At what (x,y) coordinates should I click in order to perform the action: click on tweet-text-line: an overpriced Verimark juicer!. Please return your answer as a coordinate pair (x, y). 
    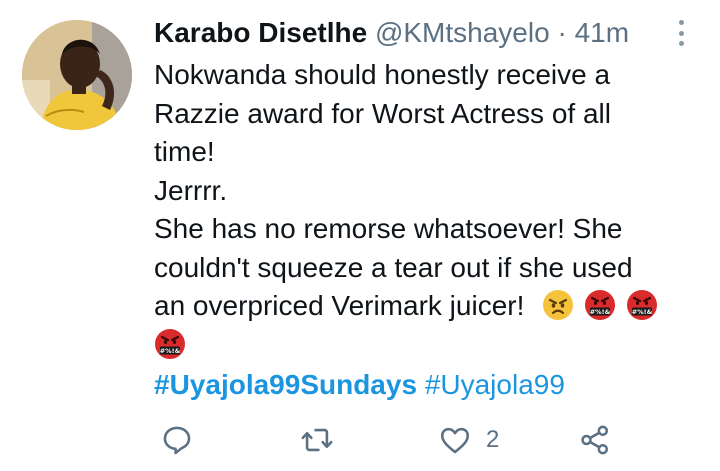
    Looking at the image, I should click on (339, 305).